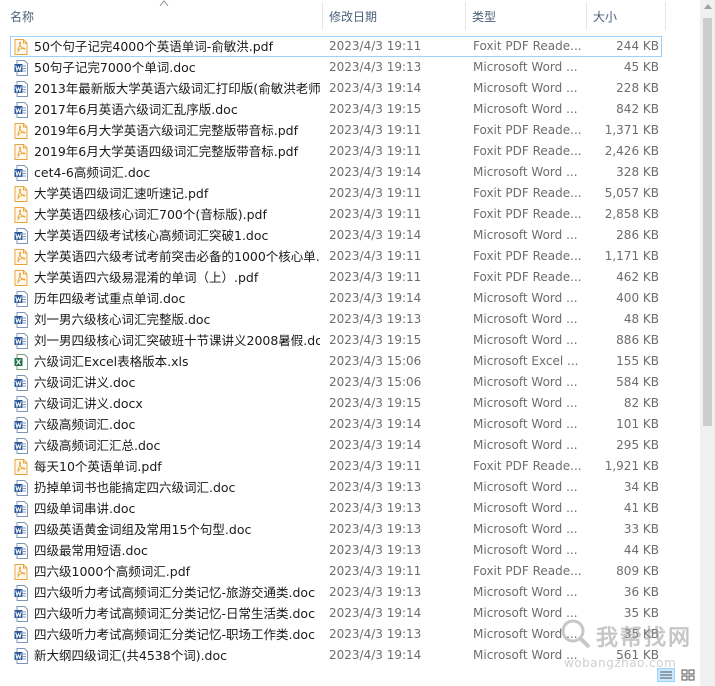 Image resolution: width=715 pixels, height=686 pixels. I want to click on file-name: 四六级1000个高频词汇.pdf, so click(112, 571).